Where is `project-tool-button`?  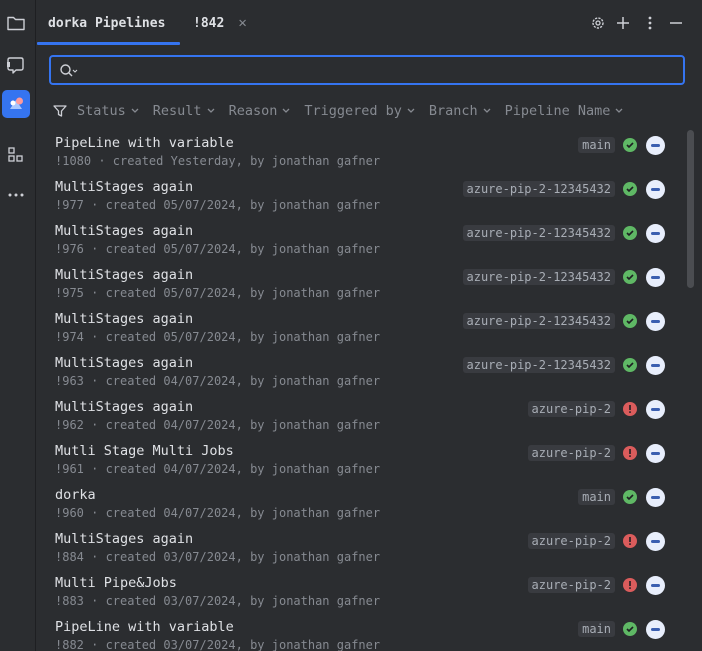
project-tool-button is located at coordinates (16, 23).